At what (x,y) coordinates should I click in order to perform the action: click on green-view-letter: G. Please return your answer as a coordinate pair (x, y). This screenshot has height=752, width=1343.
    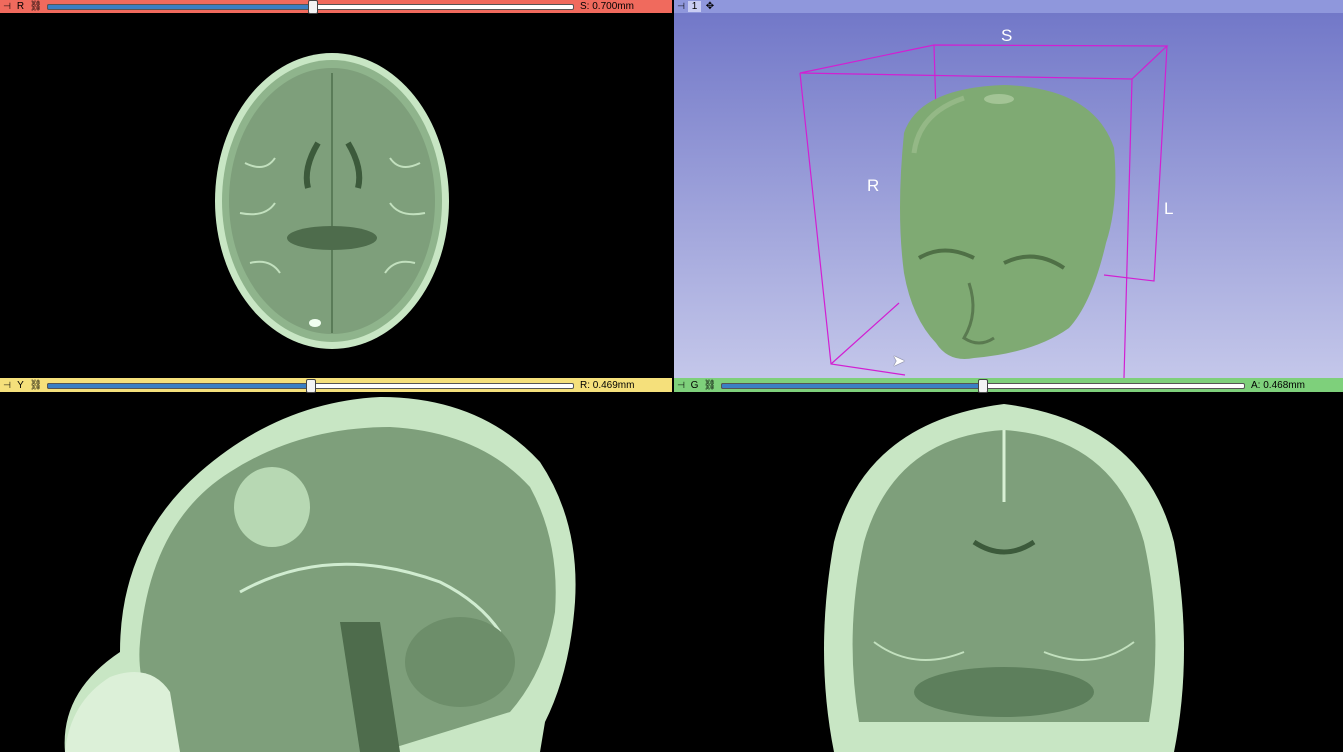
    Looking at the image, I should click on (694, 385).